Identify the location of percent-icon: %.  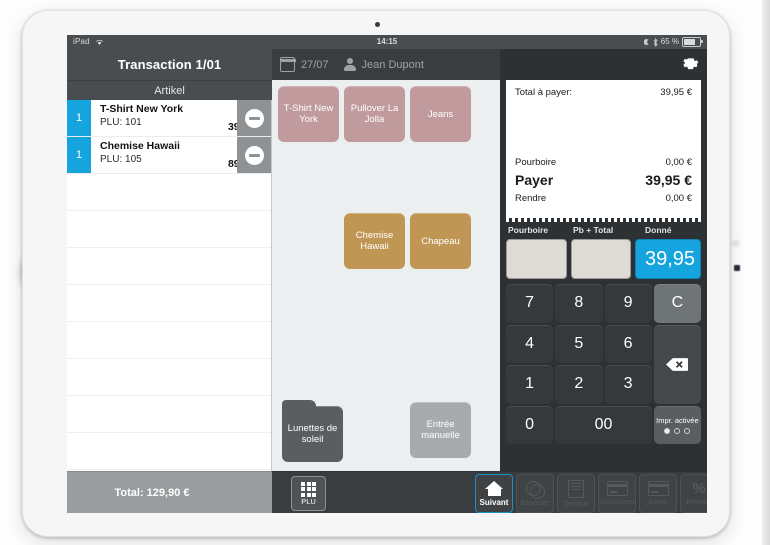
(699, 488).